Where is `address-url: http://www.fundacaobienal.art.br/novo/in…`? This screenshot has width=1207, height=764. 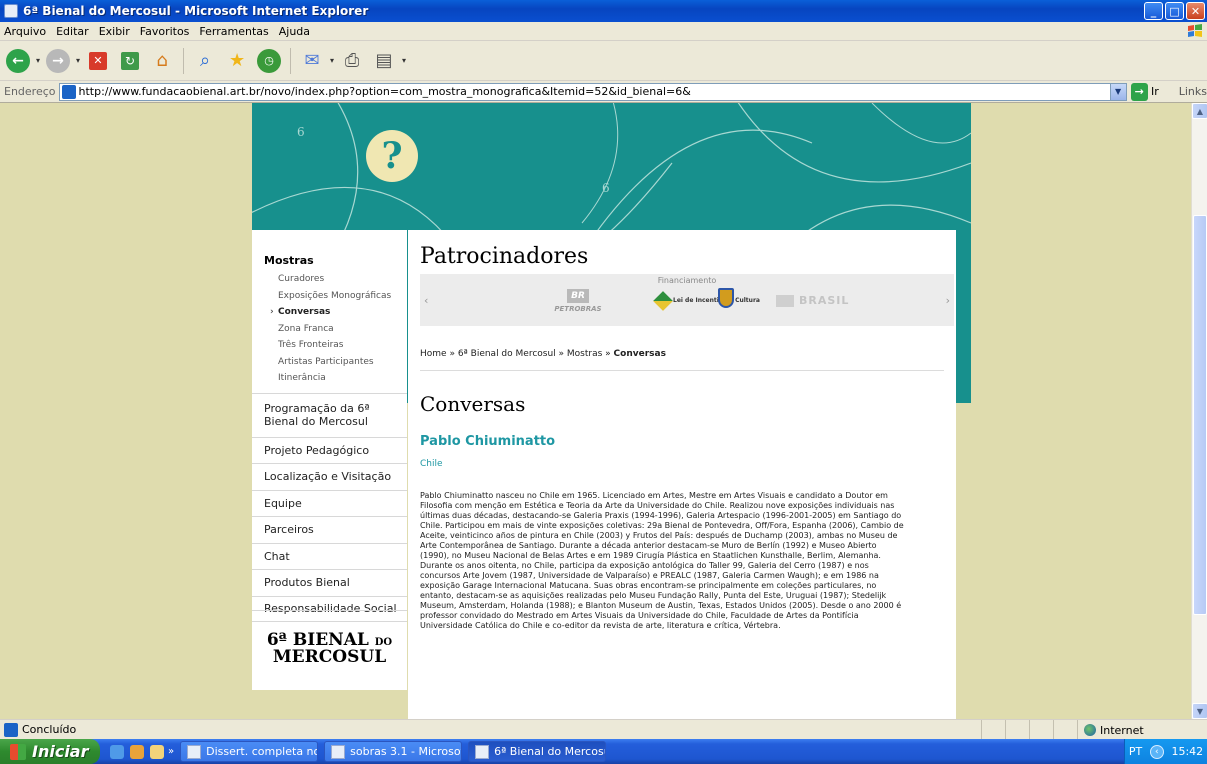
address-url: http://www.fundacaobienal.art.br/novo/in… is located at coordinates (385, 91).